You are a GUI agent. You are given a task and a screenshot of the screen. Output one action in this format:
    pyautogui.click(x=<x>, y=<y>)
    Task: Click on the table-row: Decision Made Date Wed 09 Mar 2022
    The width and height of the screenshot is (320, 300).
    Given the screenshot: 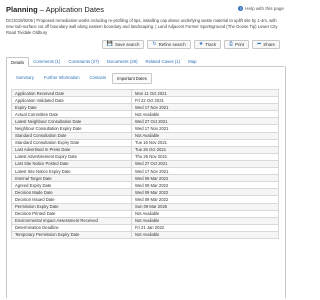 What is the action you would take?
    pyautogui.click(x=145, y=192)
    